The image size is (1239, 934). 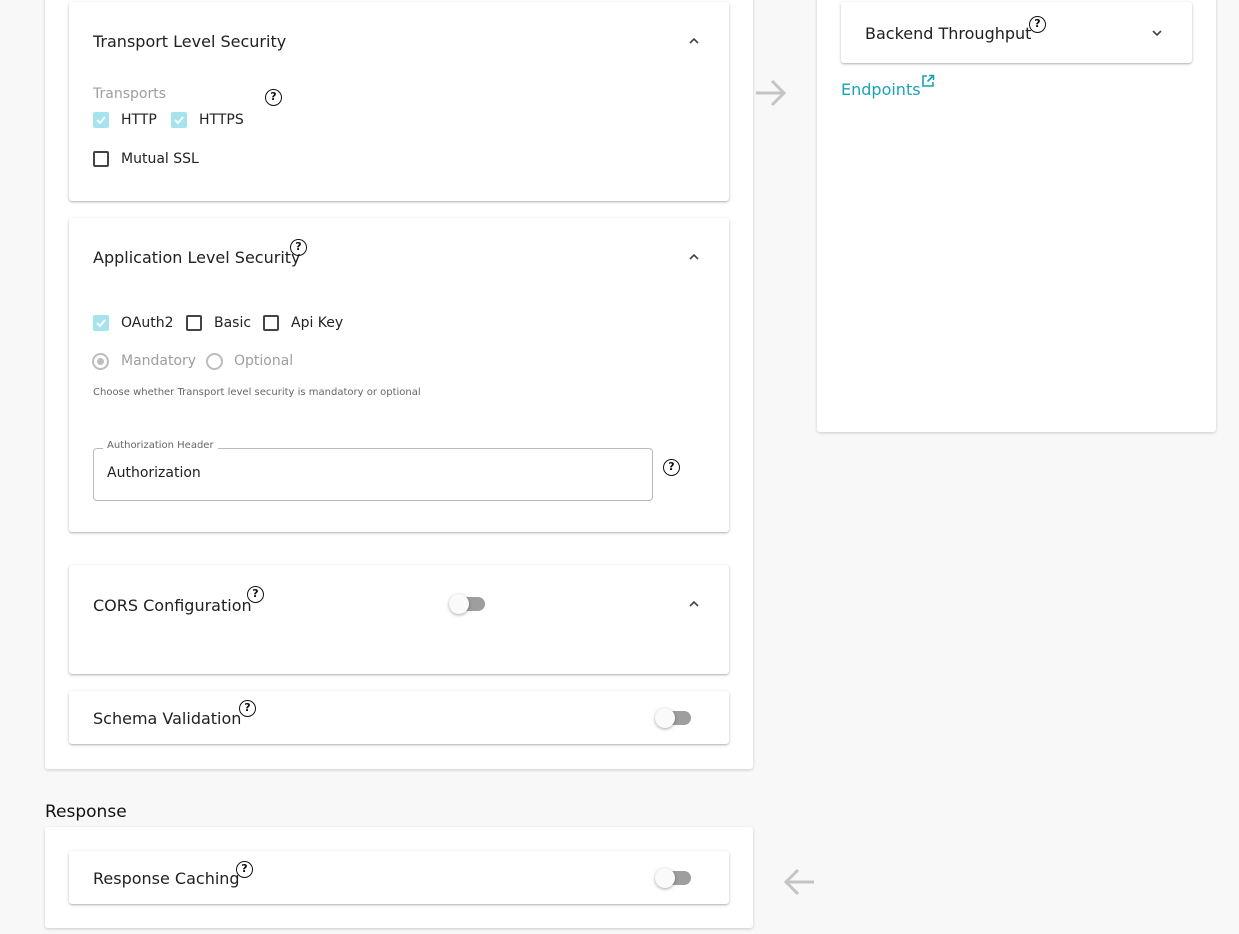 What do you see at coordinates (771, 95) in the screenshot?
I see `arrow-right-icon` at bounding box center [771, 95].